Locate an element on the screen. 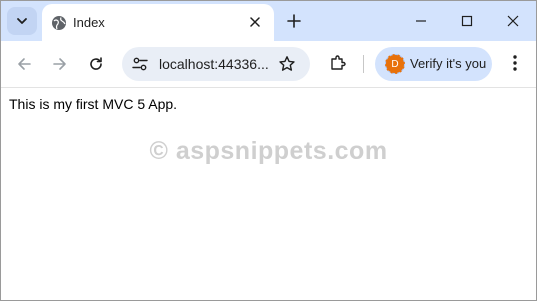  arrow-left-icon is located at coordinates (24, 64).